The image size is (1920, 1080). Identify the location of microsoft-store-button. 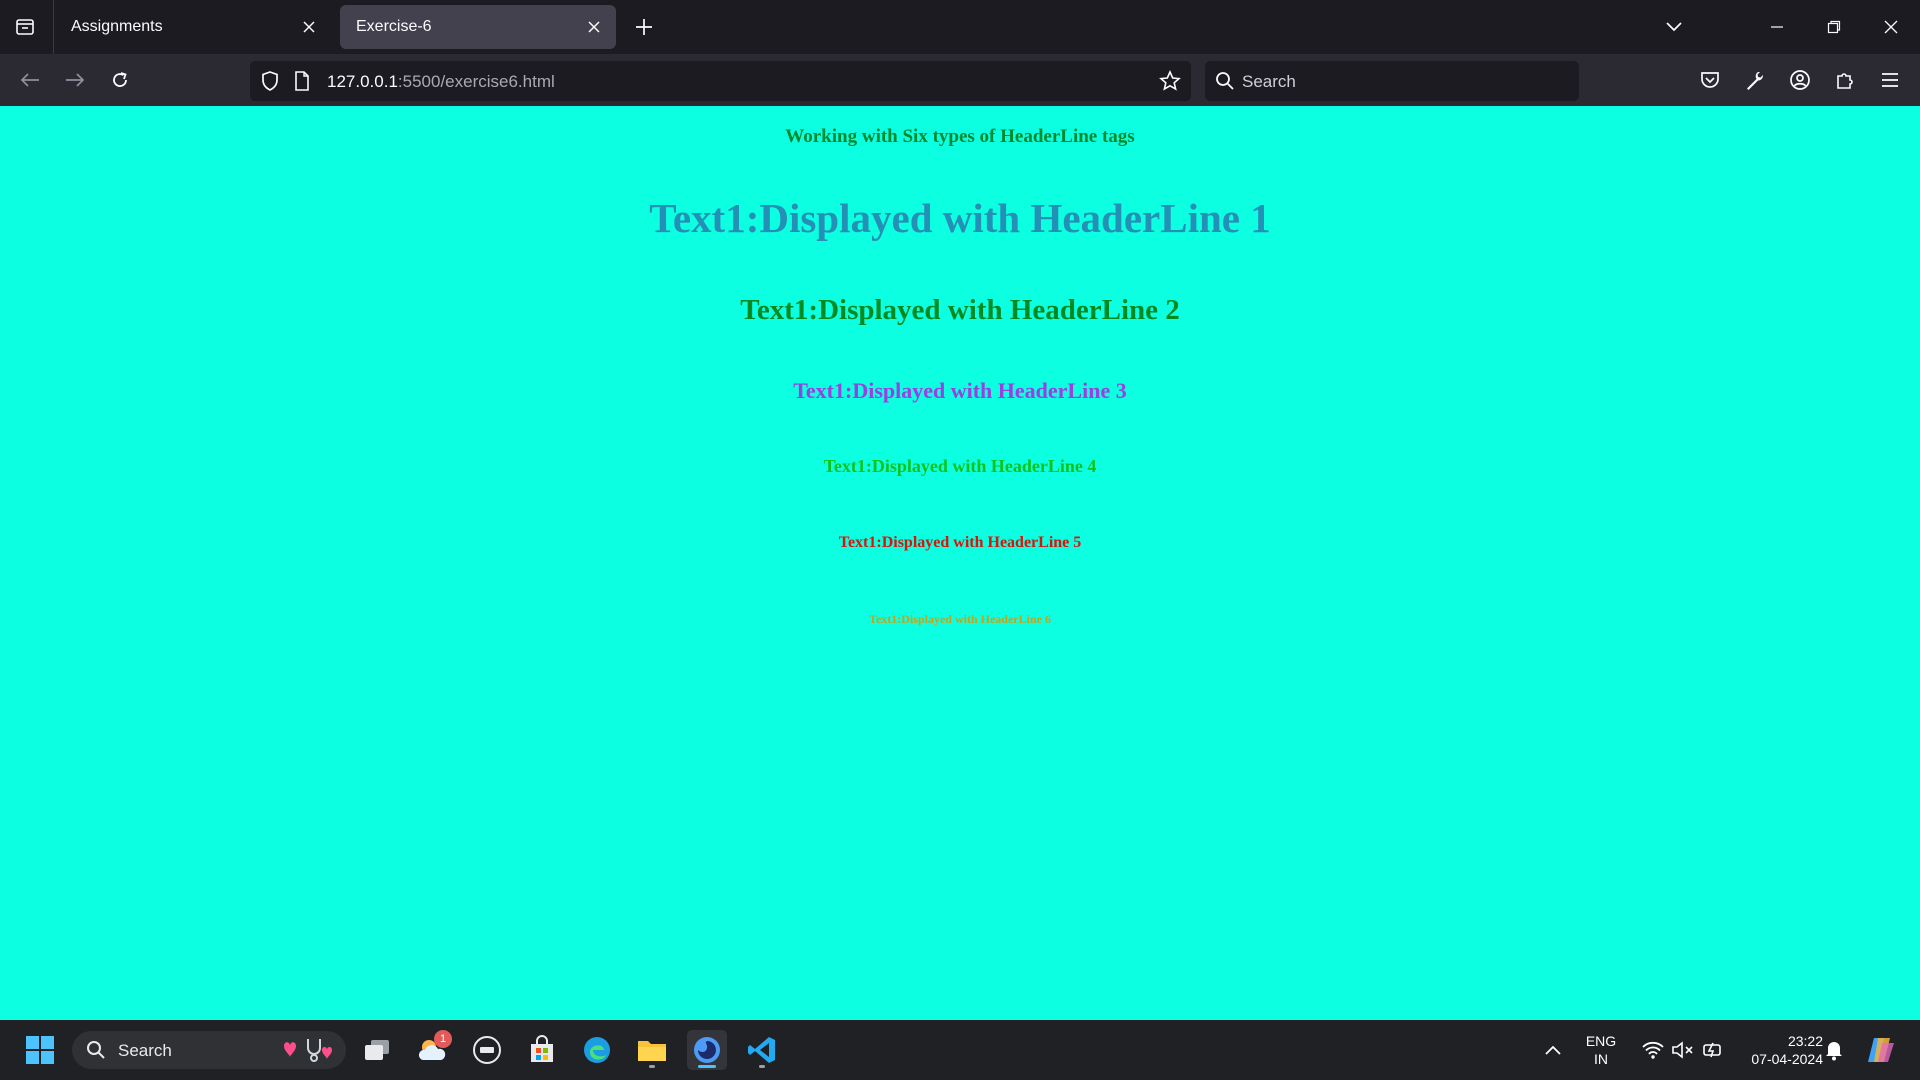
(542, 1050).